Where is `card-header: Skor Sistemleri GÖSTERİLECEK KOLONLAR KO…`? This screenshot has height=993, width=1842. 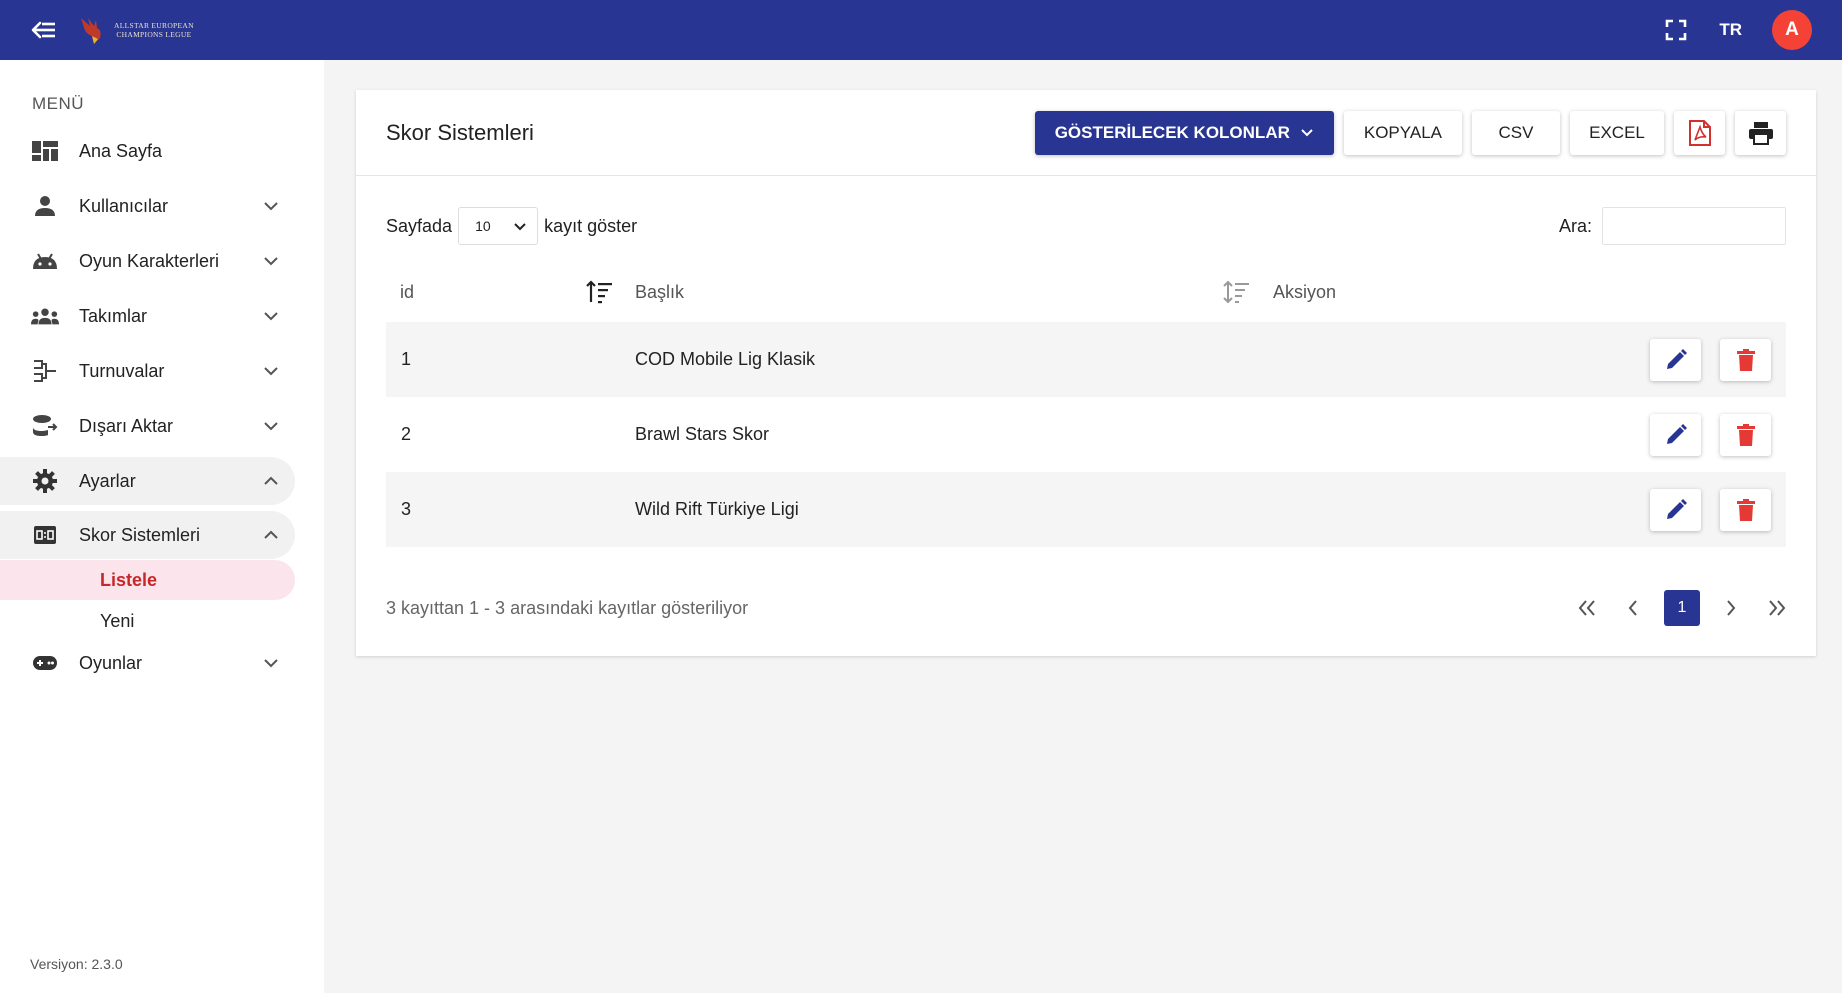
card-header: Skor Sistemleri GÖSTERİLECEK KOLONLAR KO… is located at coordinates (1086, 133).